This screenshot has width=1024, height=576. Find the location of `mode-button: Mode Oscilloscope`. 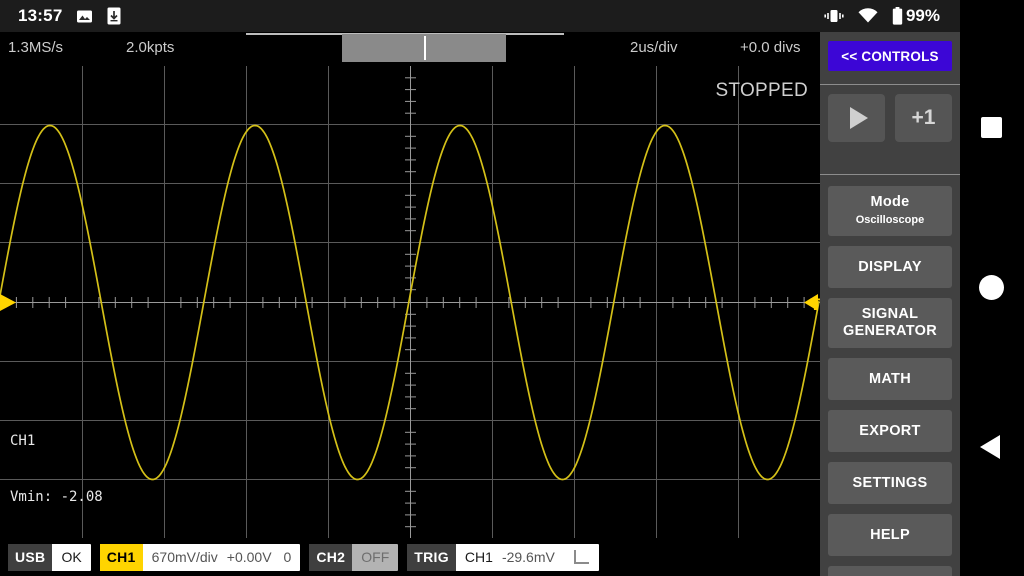

mode-button: Mode Oscilloscope is located at coordinates (890, 211).